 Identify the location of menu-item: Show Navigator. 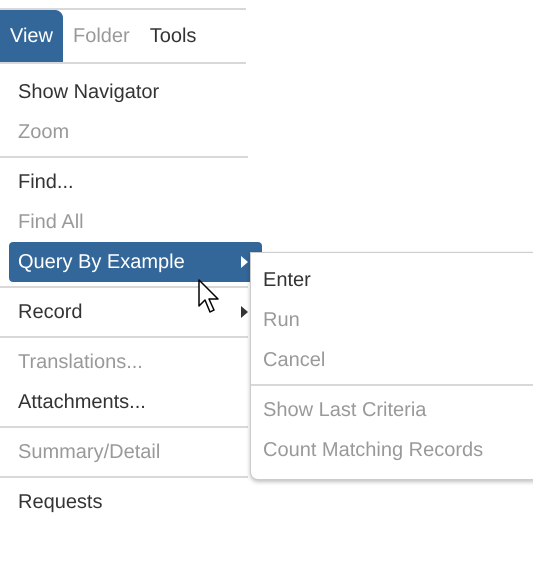
(91, 92).